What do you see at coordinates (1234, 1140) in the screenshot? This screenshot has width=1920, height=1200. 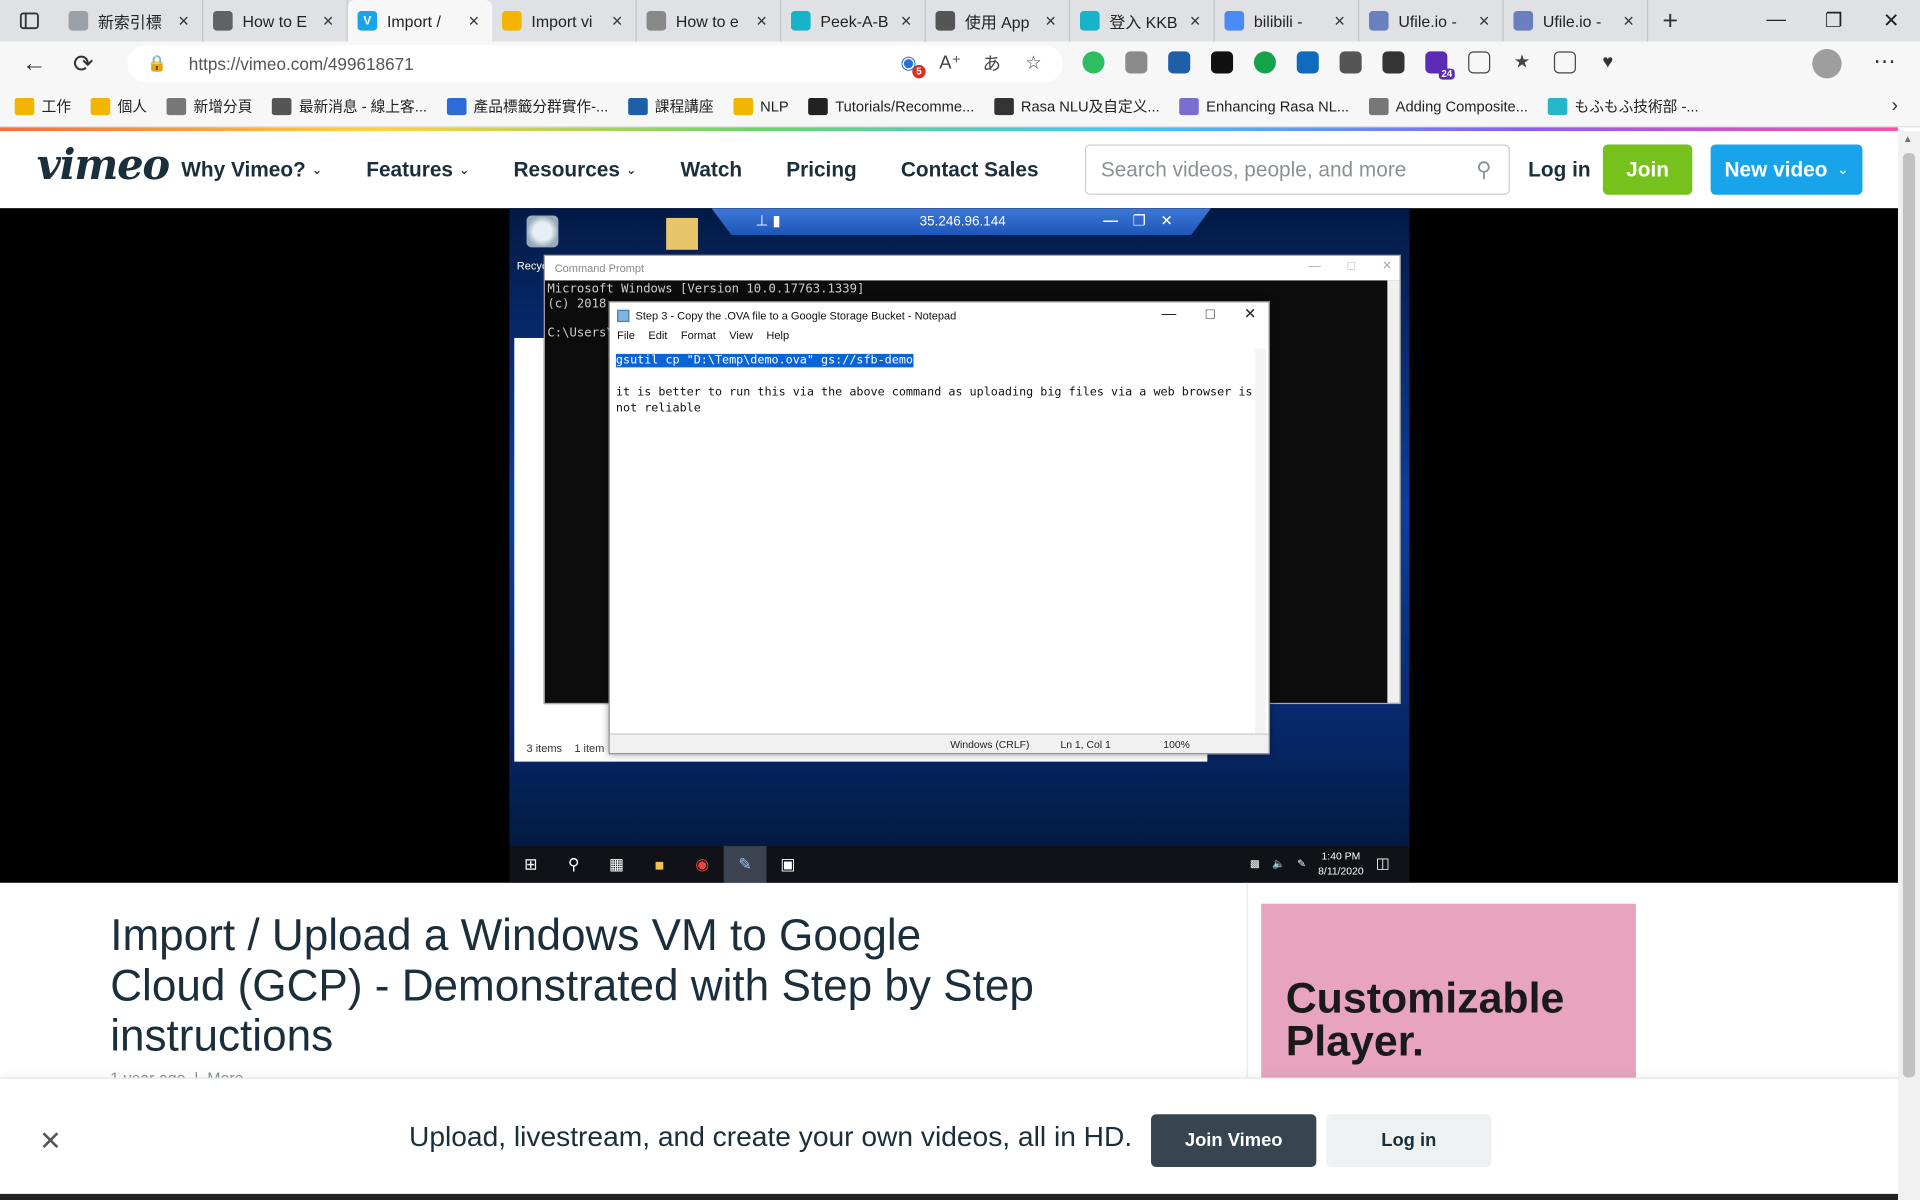 I see `join-vimeo-button: Join Vimeo` at bounding box center [1234, 1140].